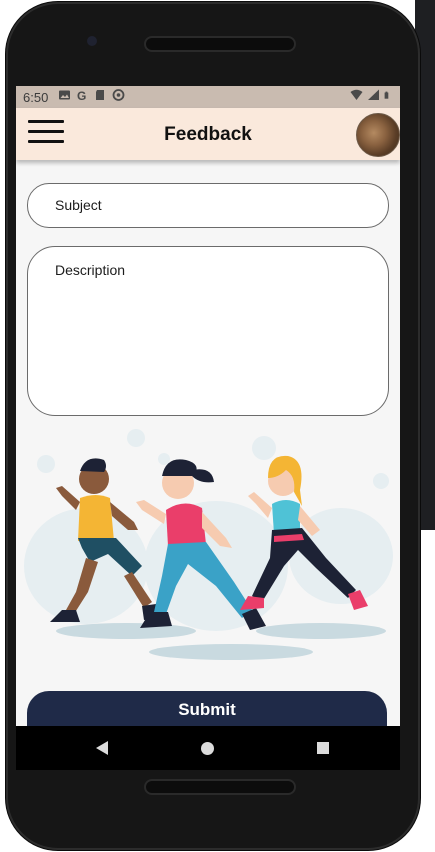 This screenshot has width=435, height=852. What do you see at coordinates (92, 41) in the screenshot?
I see `front-camera` at bounding box center [92, 41].